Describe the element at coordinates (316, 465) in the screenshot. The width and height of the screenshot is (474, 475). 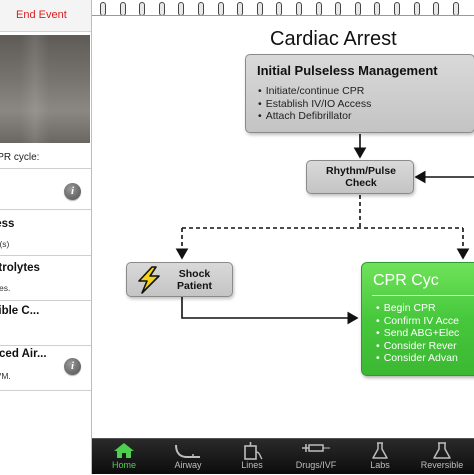
I see `tab-label: Drugs/IVF` at that location.